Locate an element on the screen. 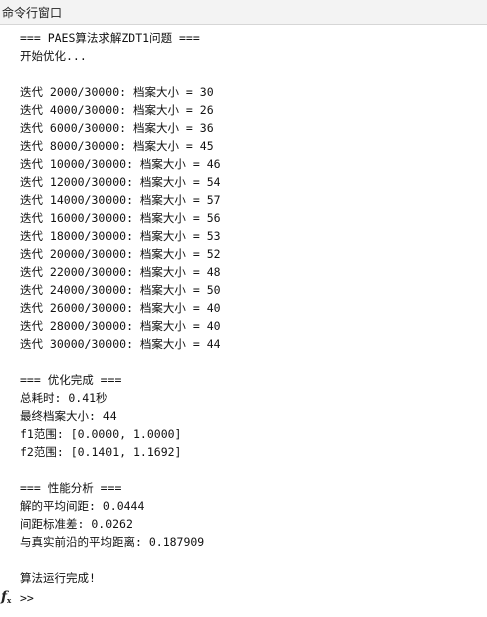 Image resolution: width=487 pixels, height=617 pixels. console-line: 最终档案大小: 44 is located at coordinates (68, 416).